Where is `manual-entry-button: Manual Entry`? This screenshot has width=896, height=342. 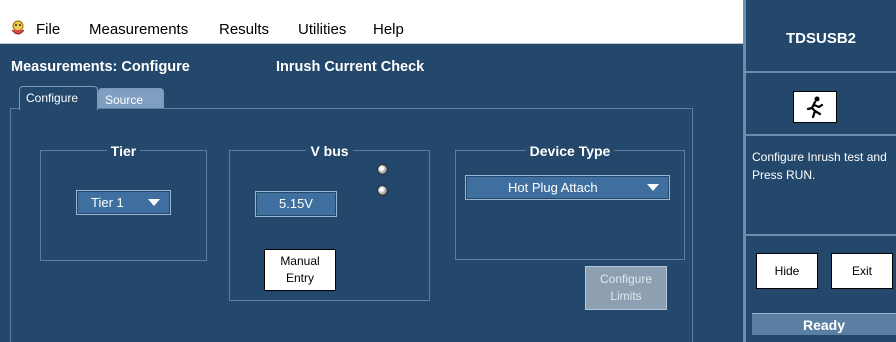 manual-entry-button: Manual Entry is located at coordinates (300, 270).